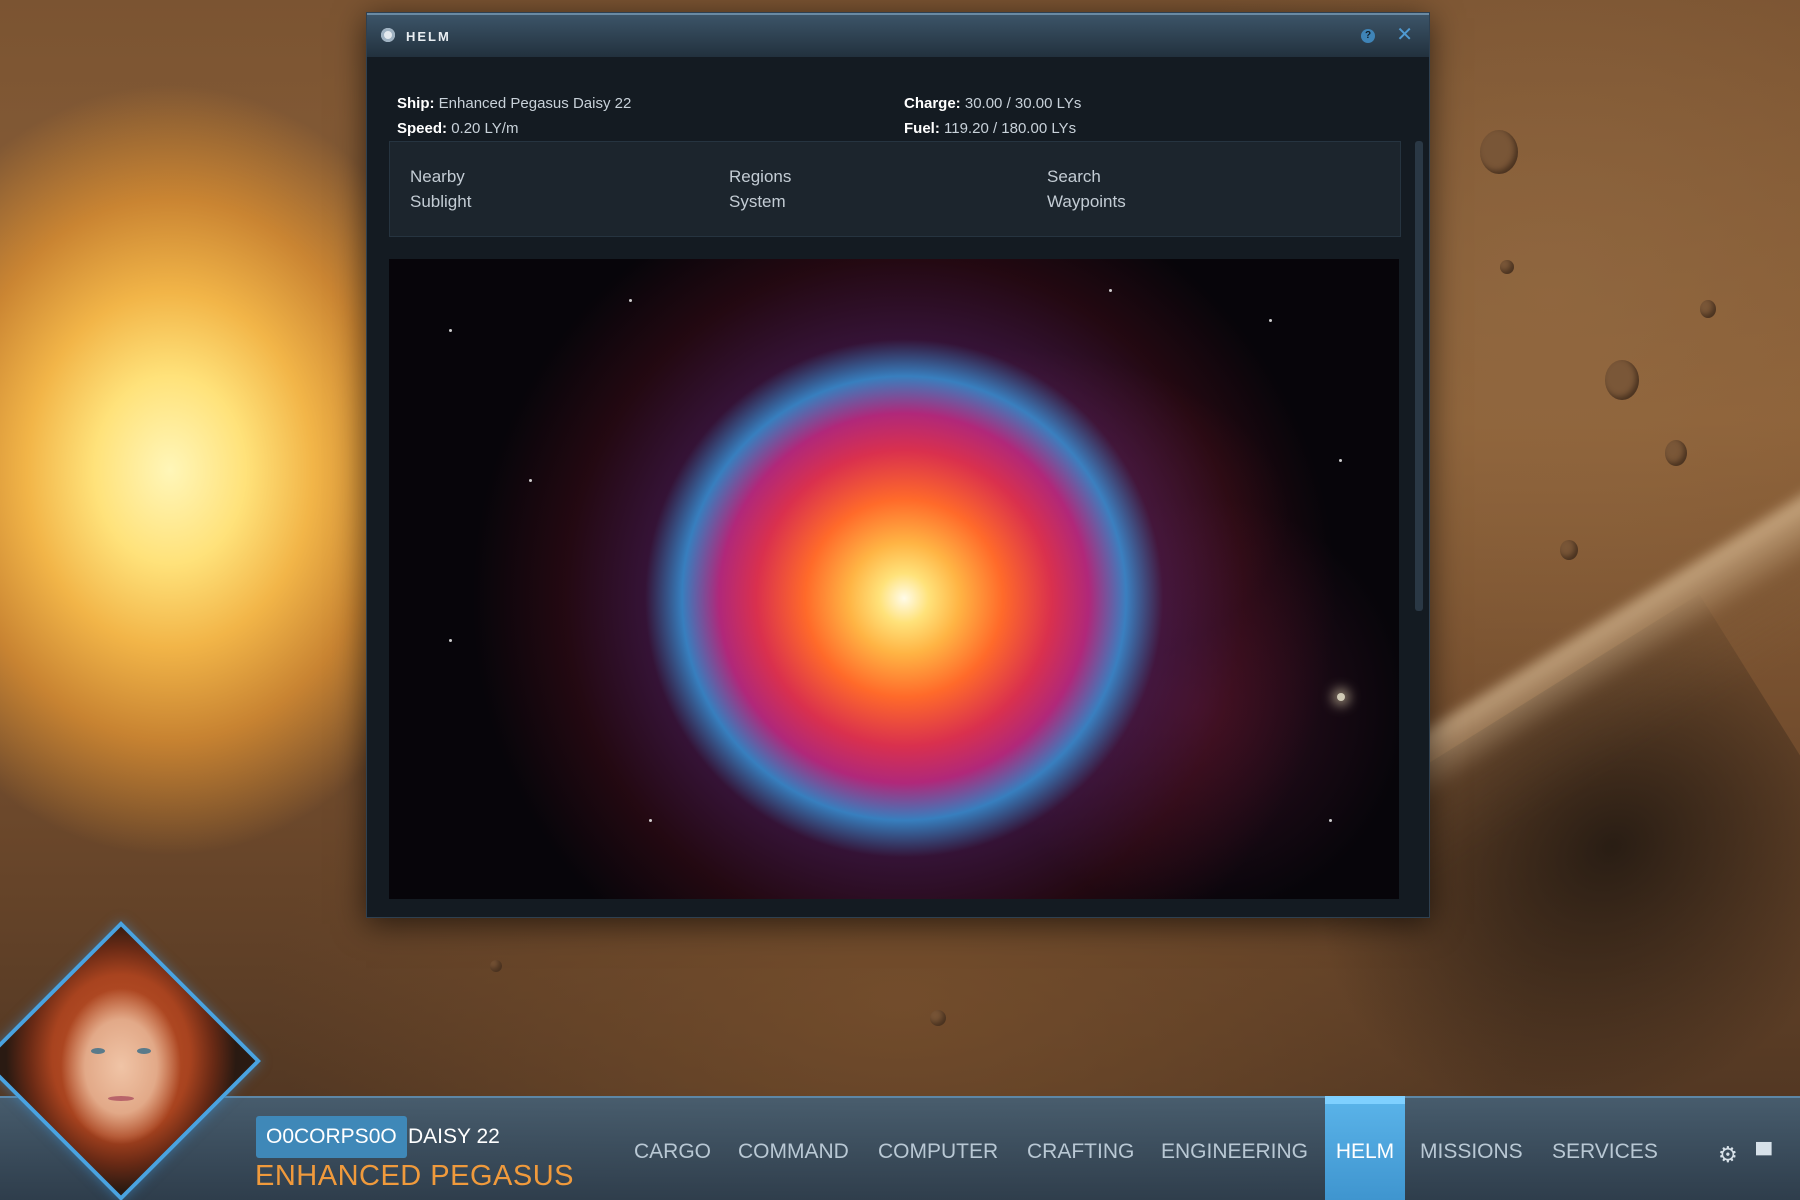 Image resolution: width=1800 pixels, height=1200 pixels. Describe the element at coordinates (121, 1098) in the screenshot. I see `avatar-mouth` at that location.